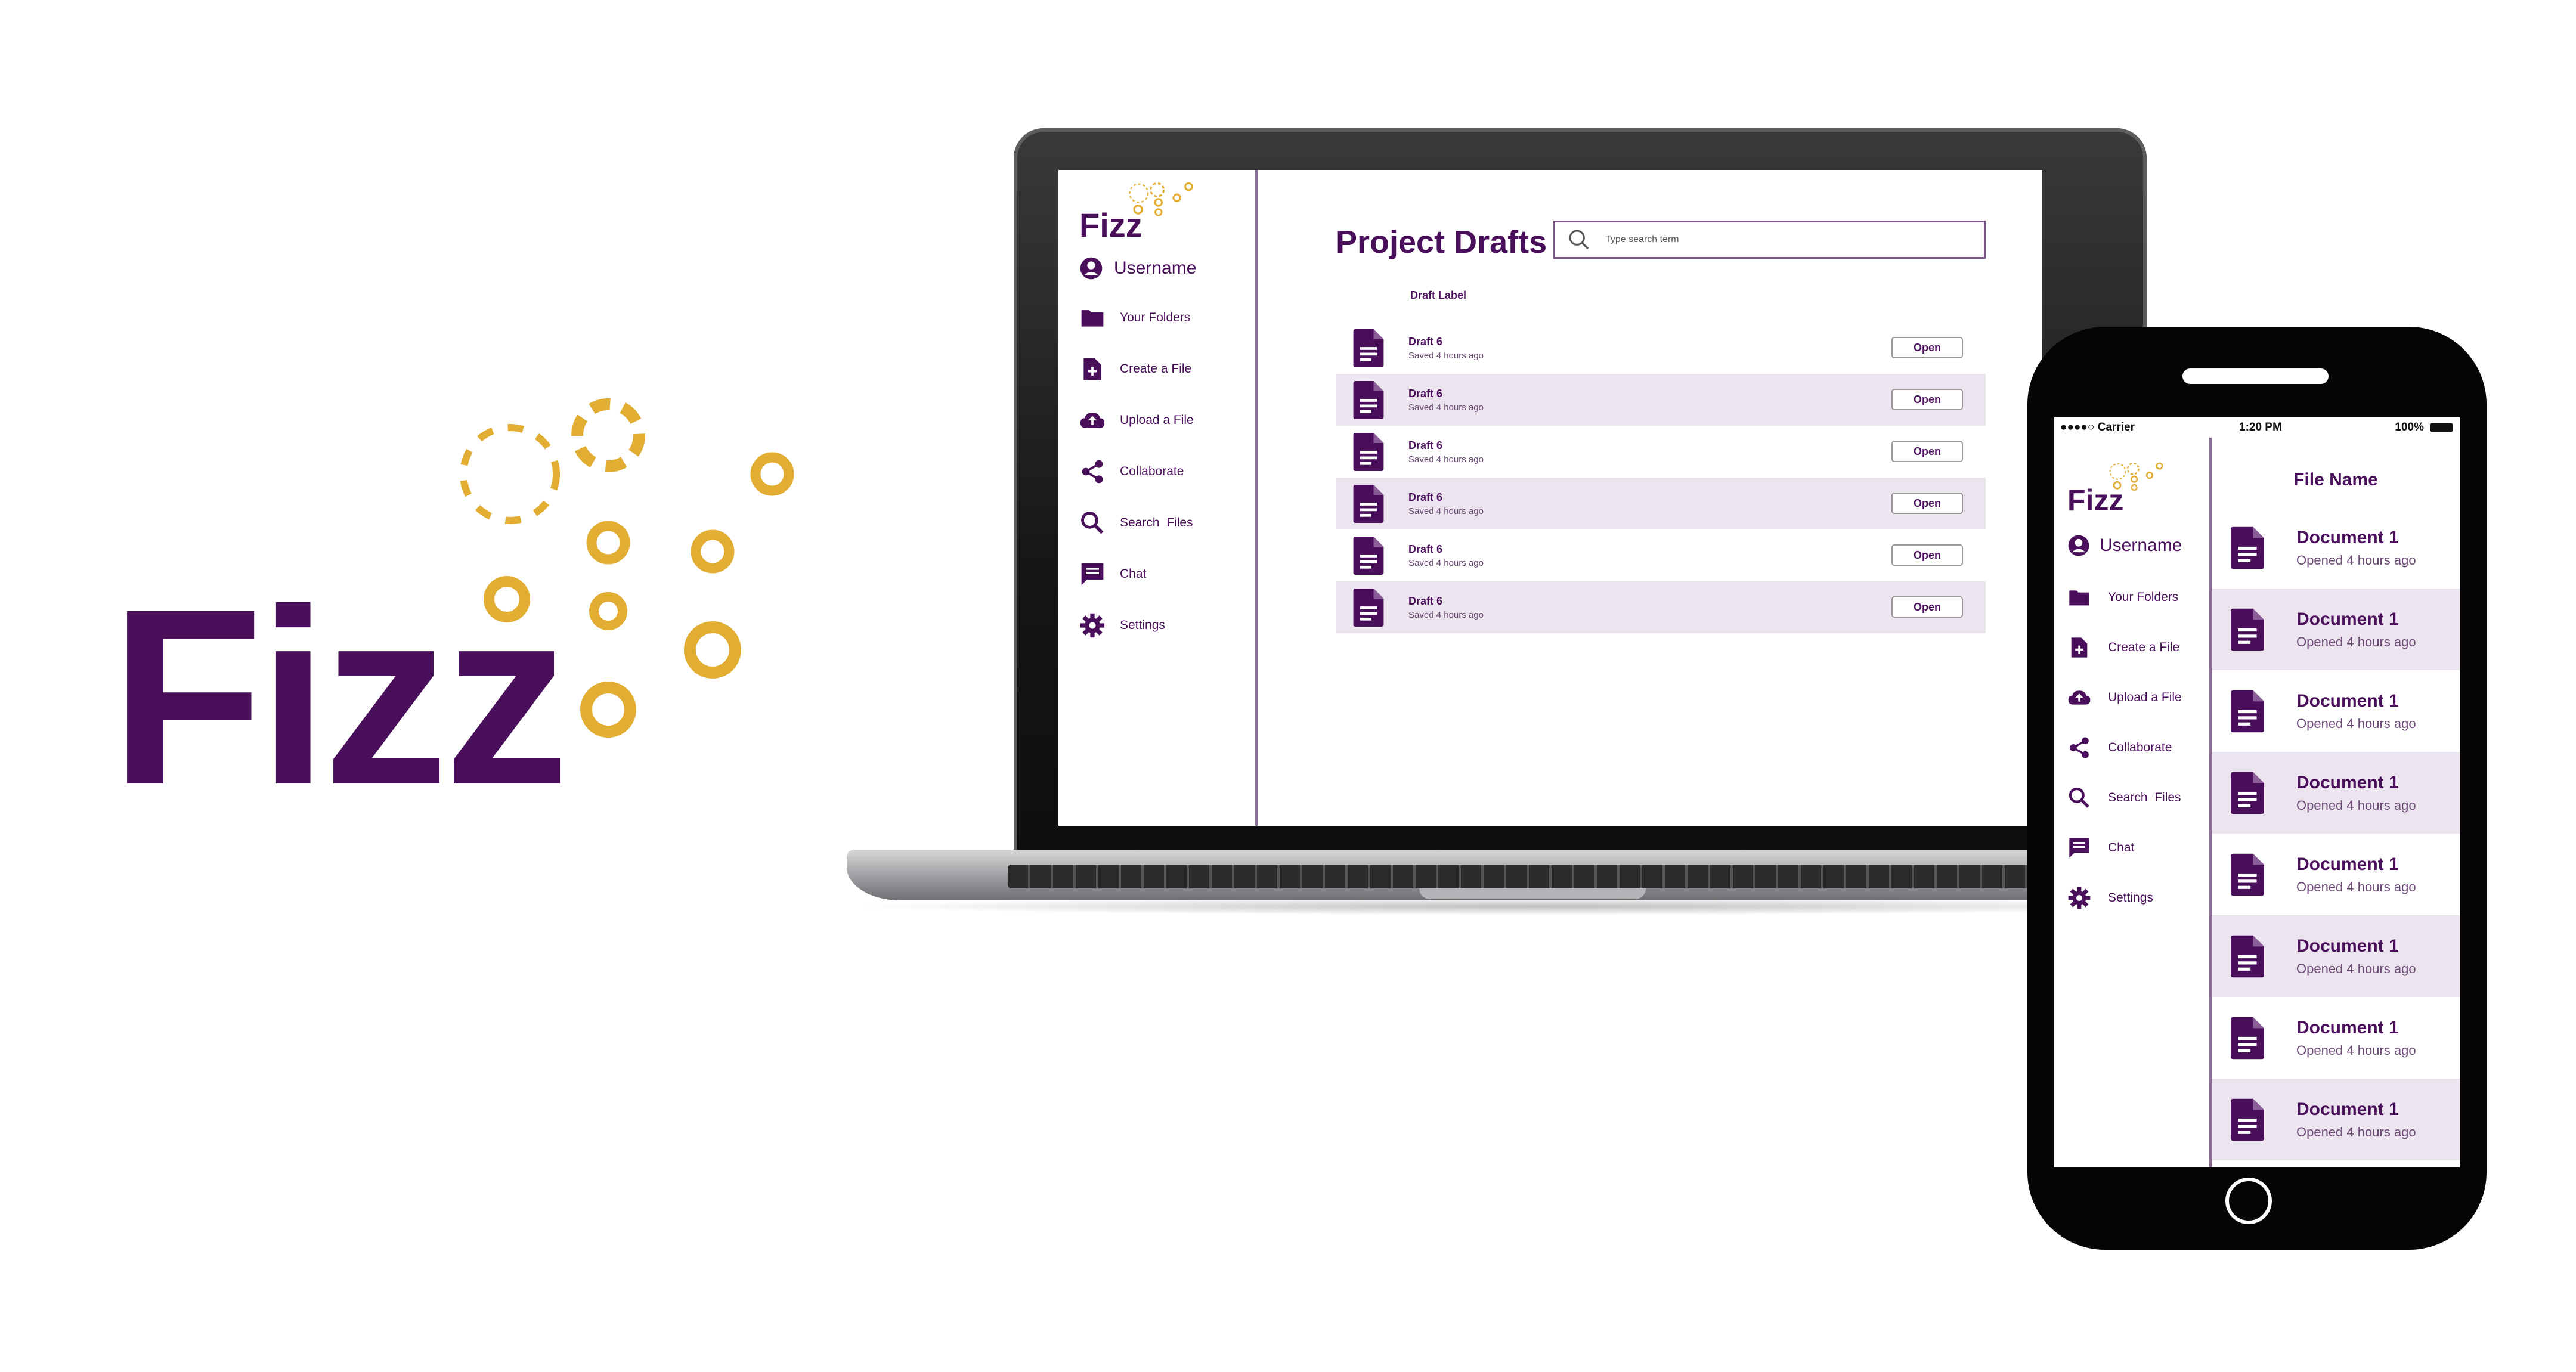 The image size is (2576, 1372). I want to click on file-plus-icon, so click(2079, 647).